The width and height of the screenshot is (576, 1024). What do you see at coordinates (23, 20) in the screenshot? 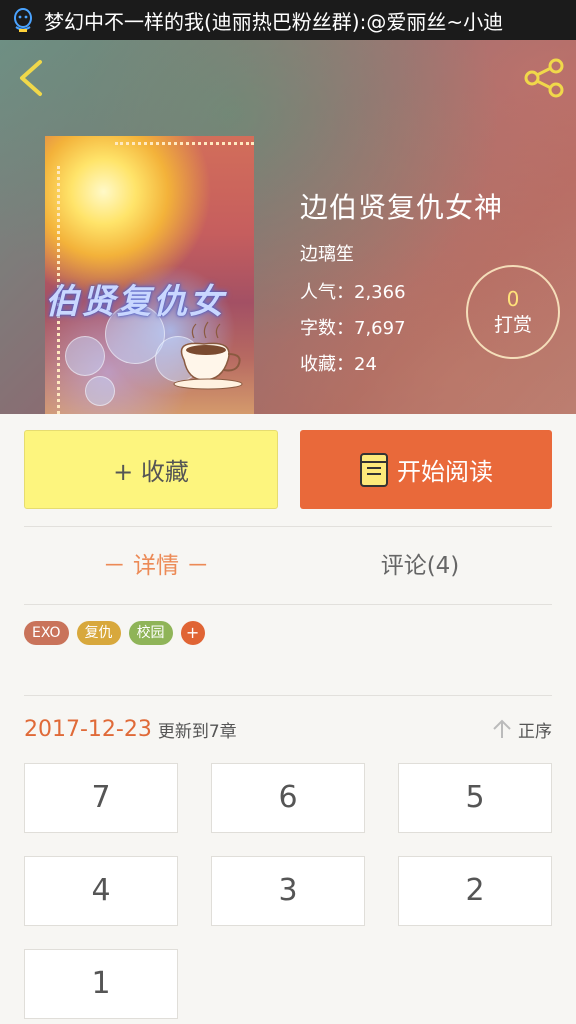
I see `qq-notification-icon` at bounding box center [23, 20].